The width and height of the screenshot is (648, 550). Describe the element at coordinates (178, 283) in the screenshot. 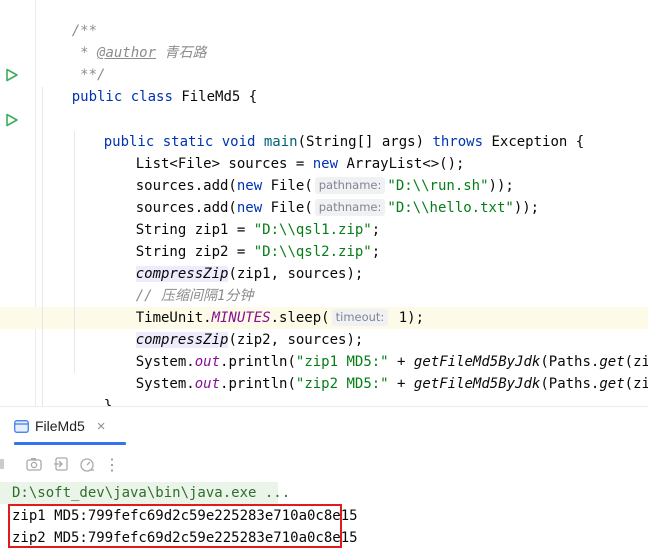

I see `code-line: // 压缩间隔1分钟` at that location.